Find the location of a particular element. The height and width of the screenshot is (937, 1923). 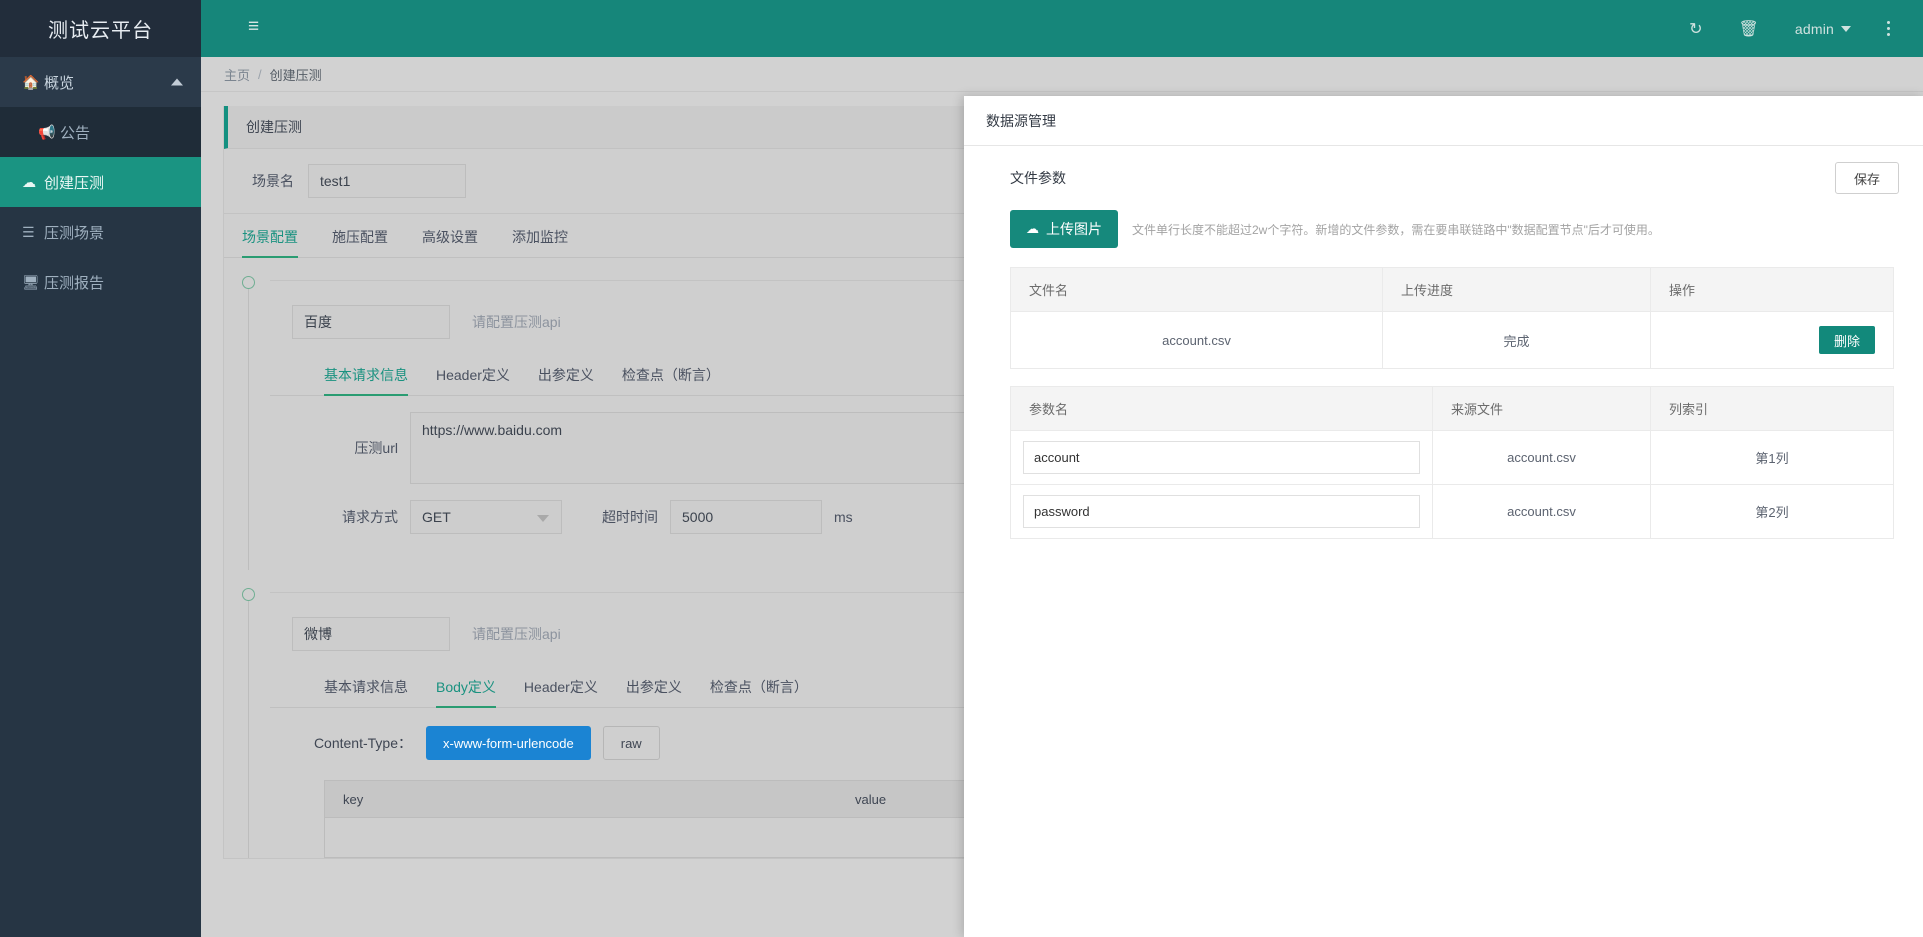

tab-add-monitor: 添加监控 is located at coordinates (540, 242).